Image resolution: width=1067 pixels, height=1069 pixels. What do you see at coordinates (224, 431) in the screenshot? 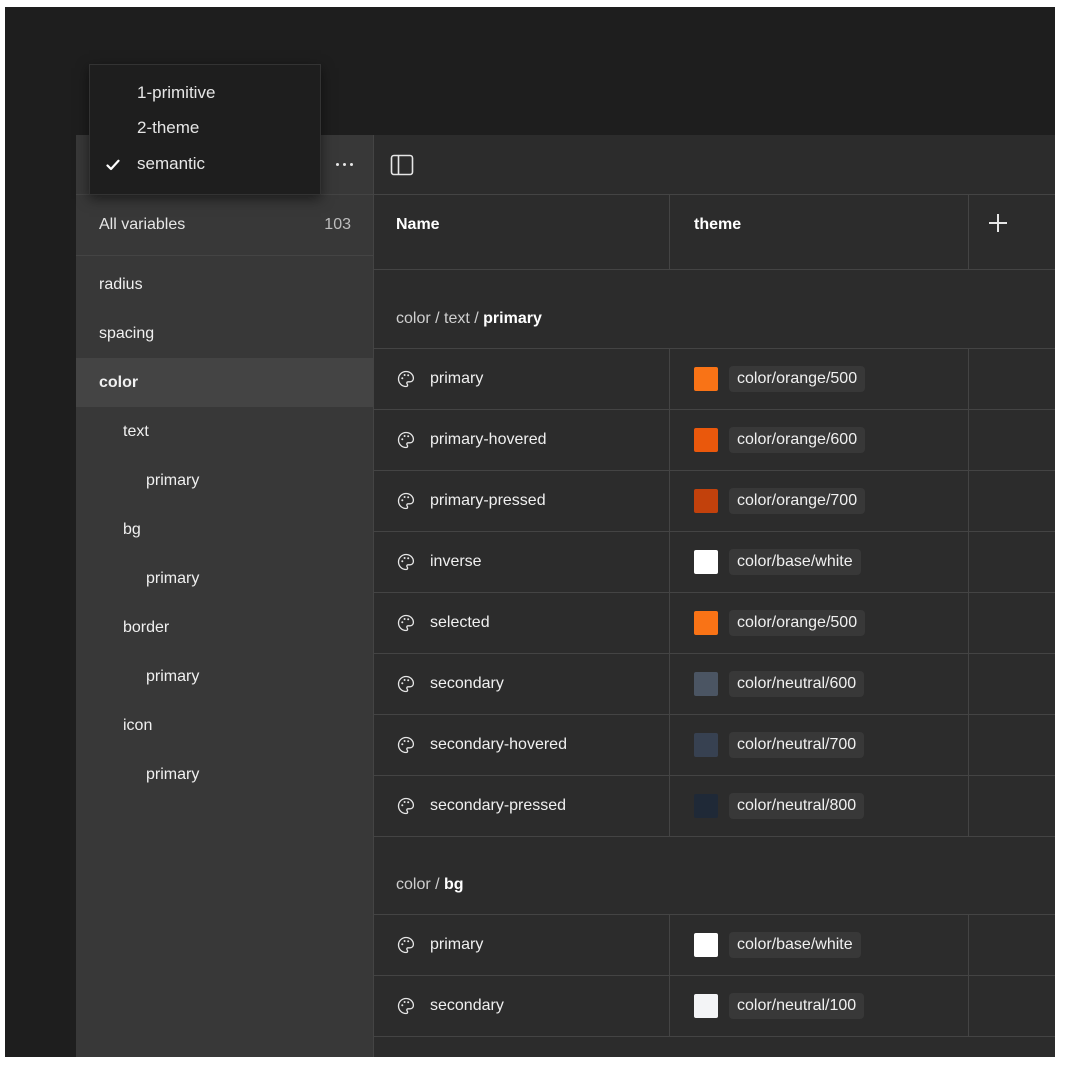
I see `group-item-text: text` at bounding box center [224, 431].